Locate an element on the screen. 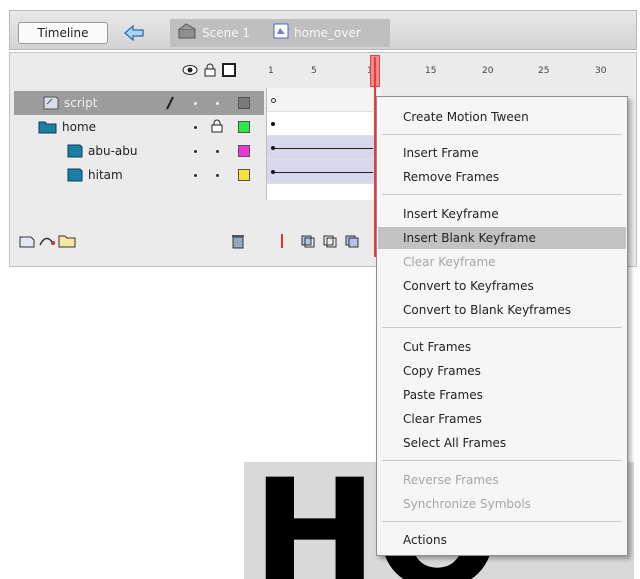 The width and height of the screenshot is (640, 579). onion-skin-outlines-icon is located at coordinates (330, 242).